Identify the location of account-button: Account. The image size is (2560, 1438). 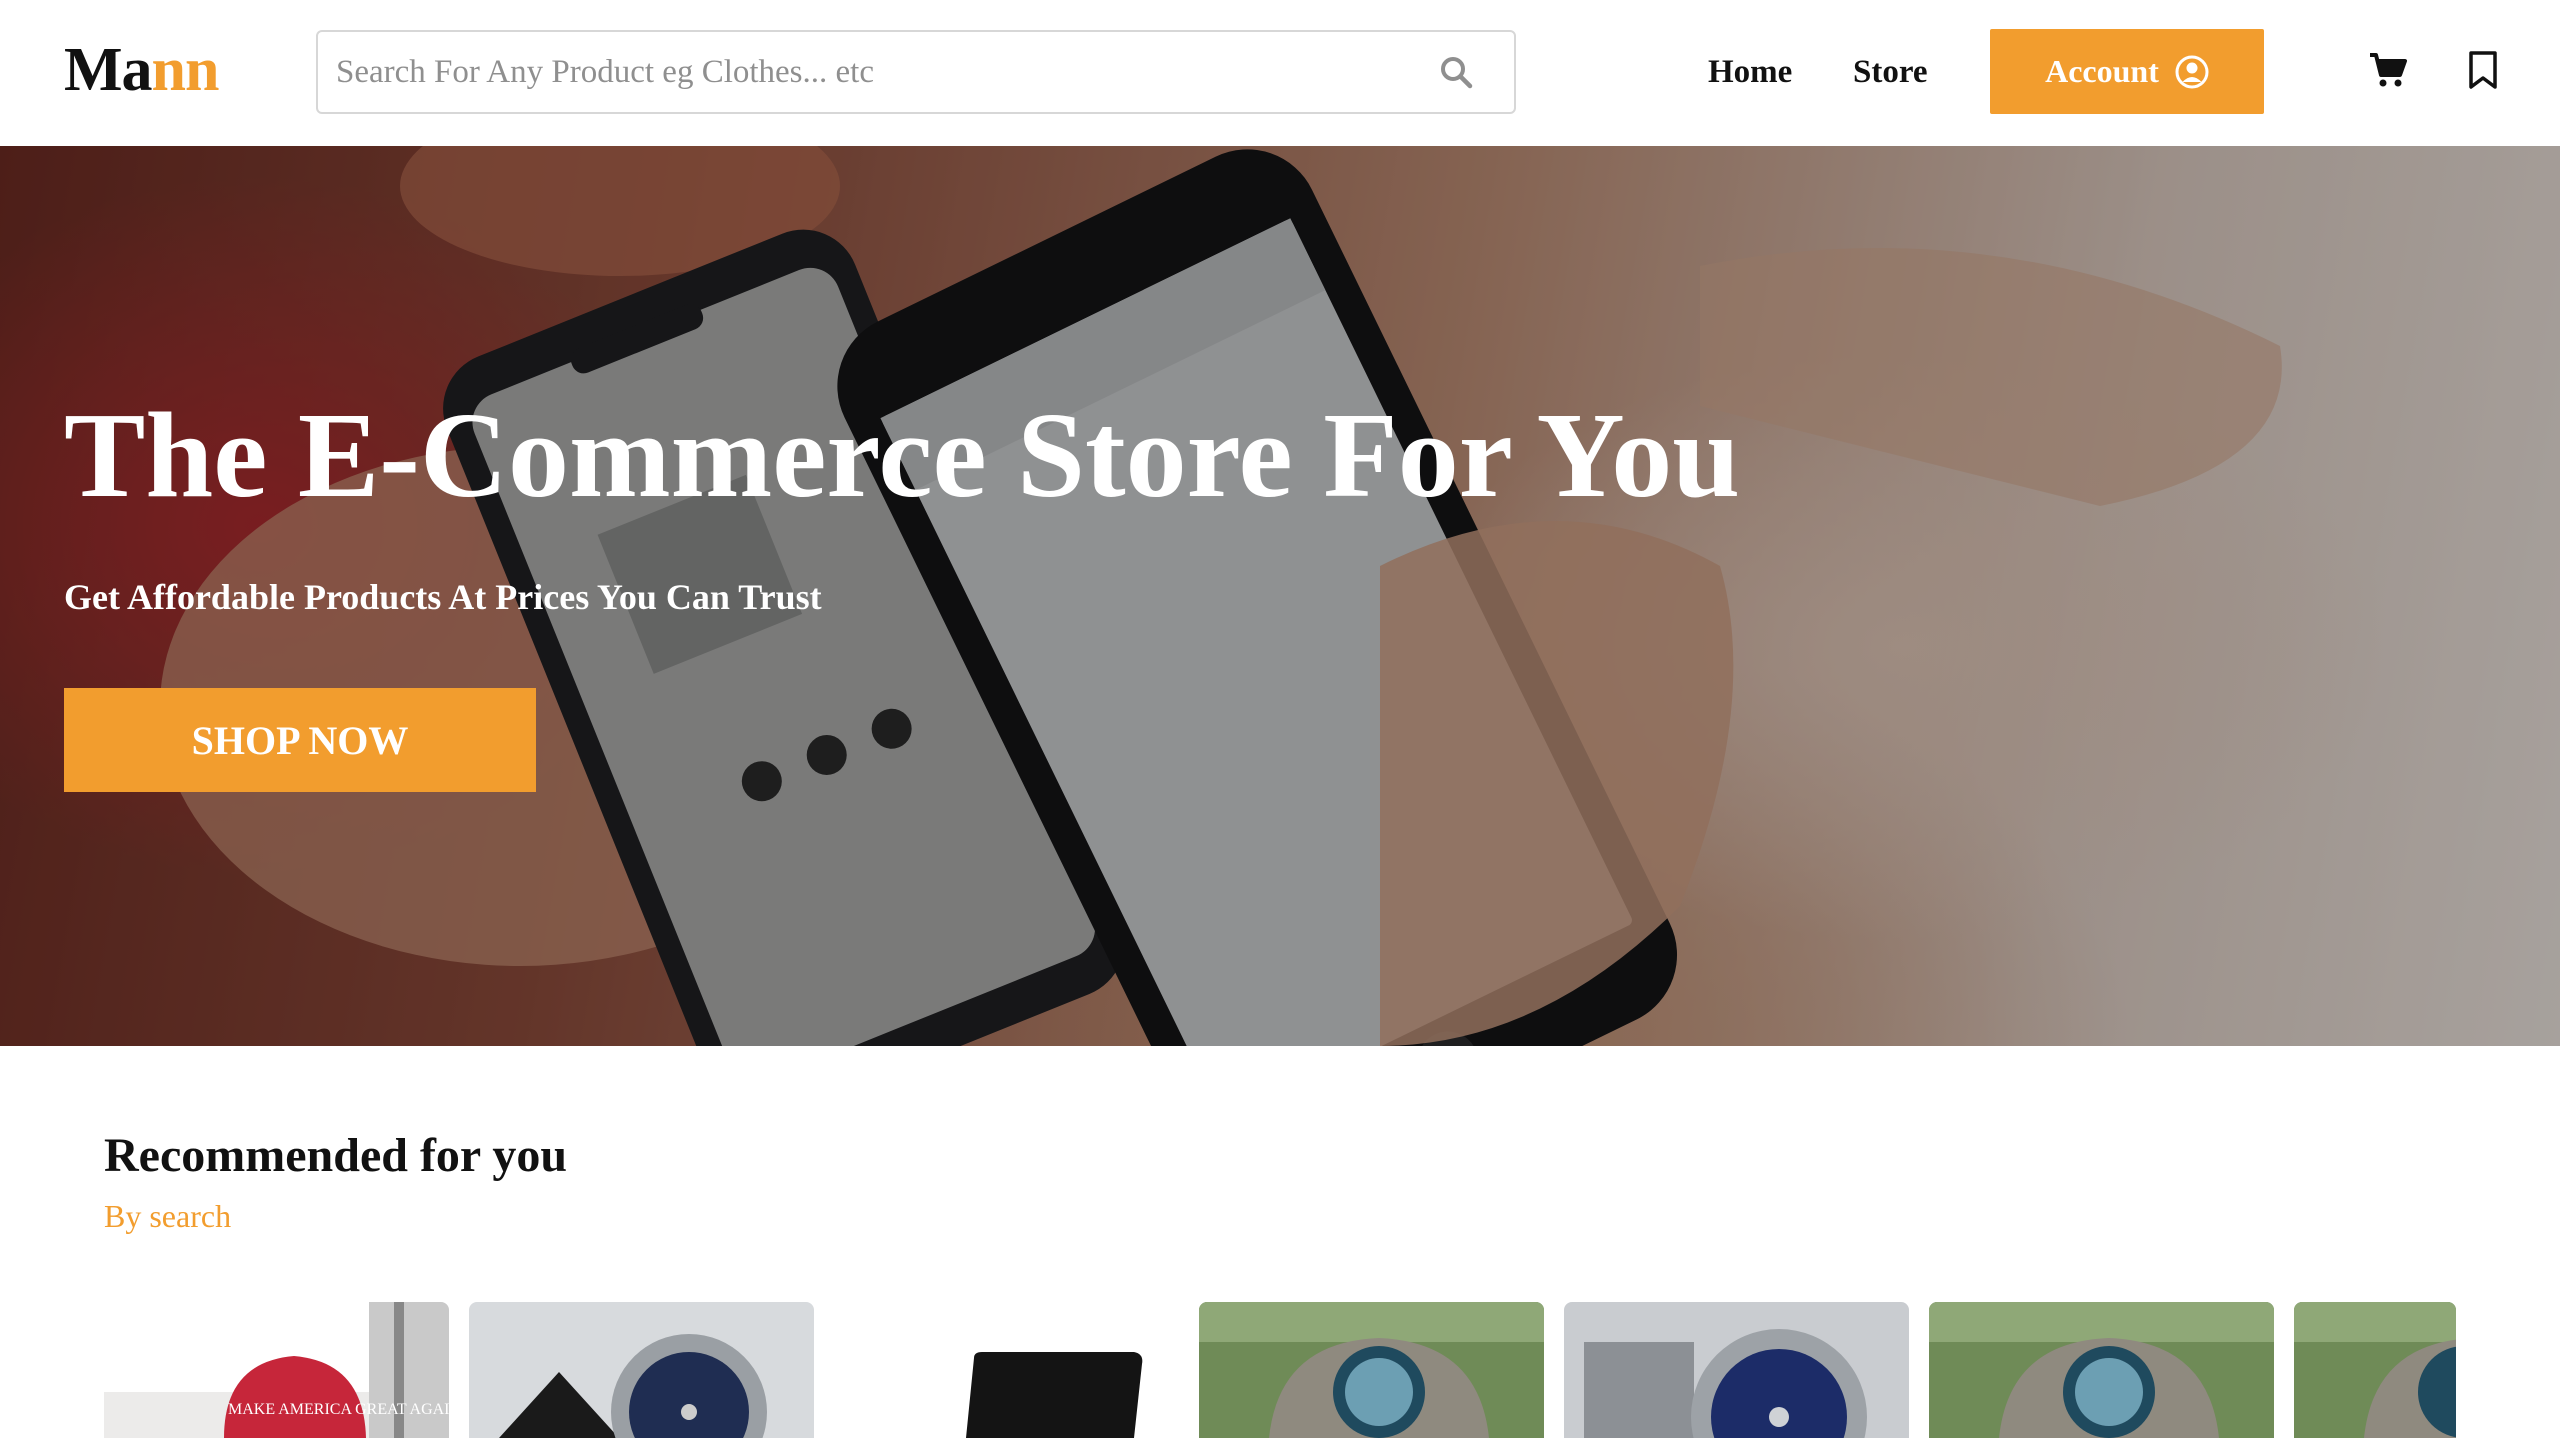
(2127, 71).